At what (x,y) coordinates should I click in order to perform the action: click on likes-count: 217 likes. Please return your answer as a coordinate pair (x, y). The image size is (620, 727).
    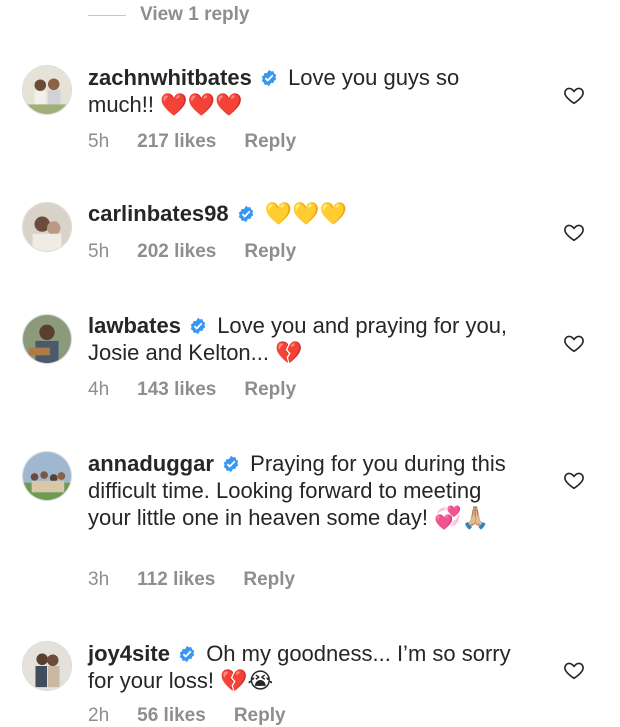
    Looking at the image, I should click on (176, 142).